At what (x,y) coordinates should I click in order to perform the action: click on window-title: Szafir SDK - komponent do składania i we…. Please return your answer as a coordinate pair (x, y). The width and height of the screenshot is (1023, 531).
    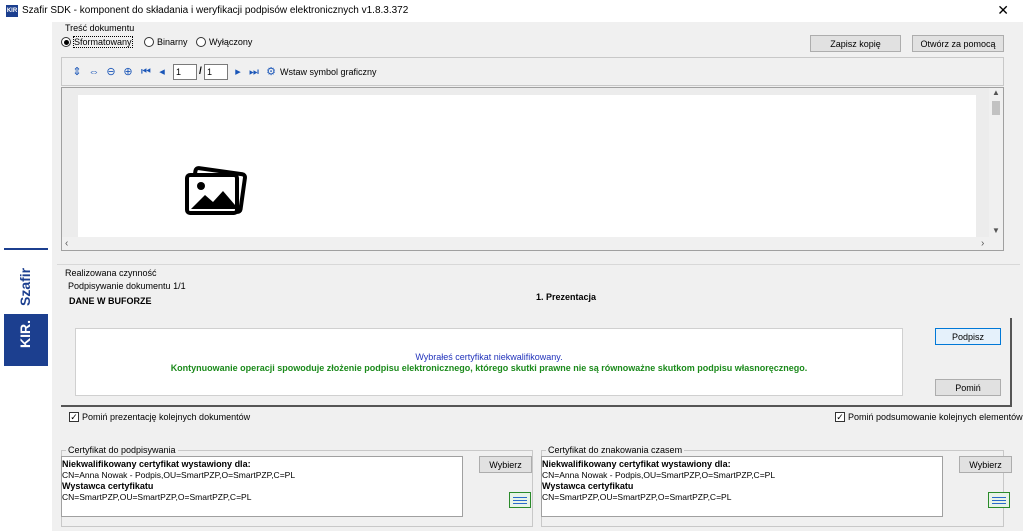
    Looking at the image, I should click on (215, 10).